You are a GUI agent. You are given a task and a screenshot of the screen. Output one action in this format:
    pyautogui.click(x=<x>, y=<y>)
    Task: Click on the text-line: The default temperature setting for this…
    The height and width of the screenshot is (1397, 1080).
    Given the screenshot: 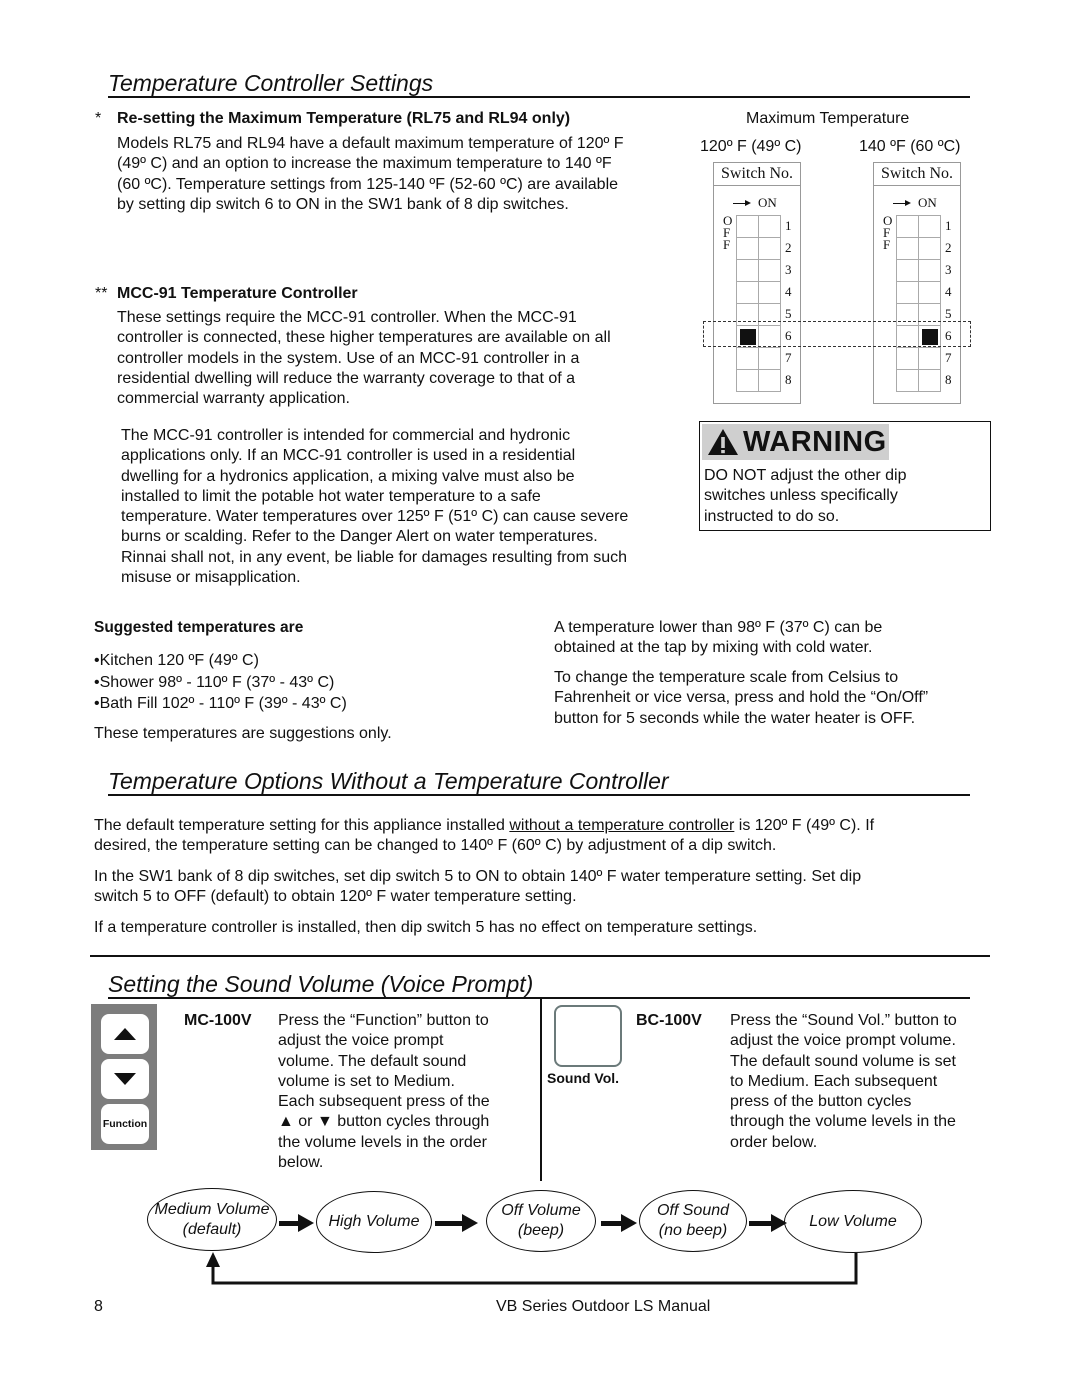 What is the action you would take?
    pyautogui.click(x=484, y=826)
    